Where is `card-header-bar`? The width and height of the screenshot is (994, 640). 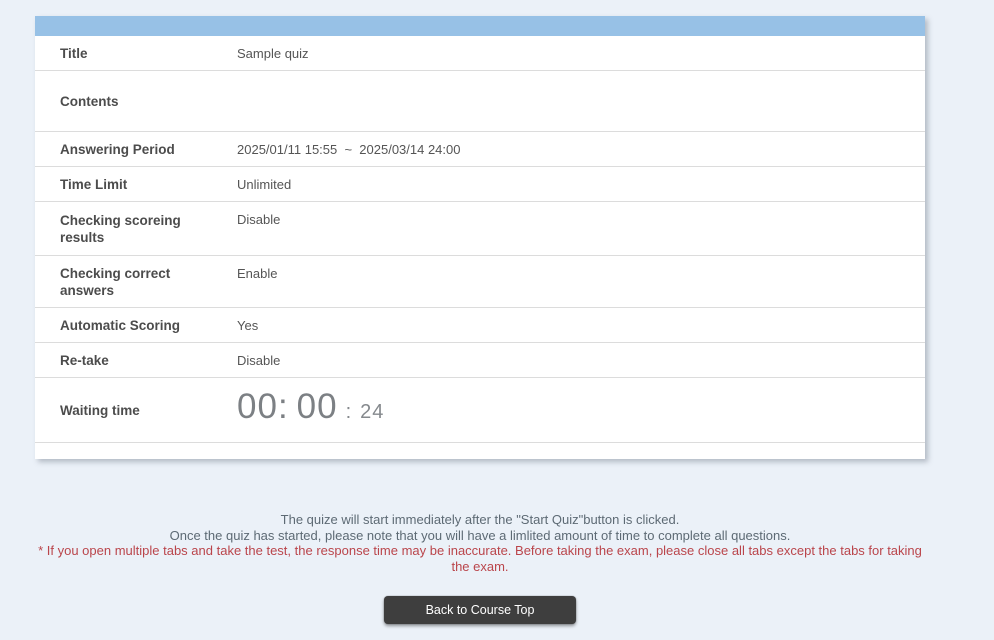 card-header-bar is located at coordinates (480, 26).